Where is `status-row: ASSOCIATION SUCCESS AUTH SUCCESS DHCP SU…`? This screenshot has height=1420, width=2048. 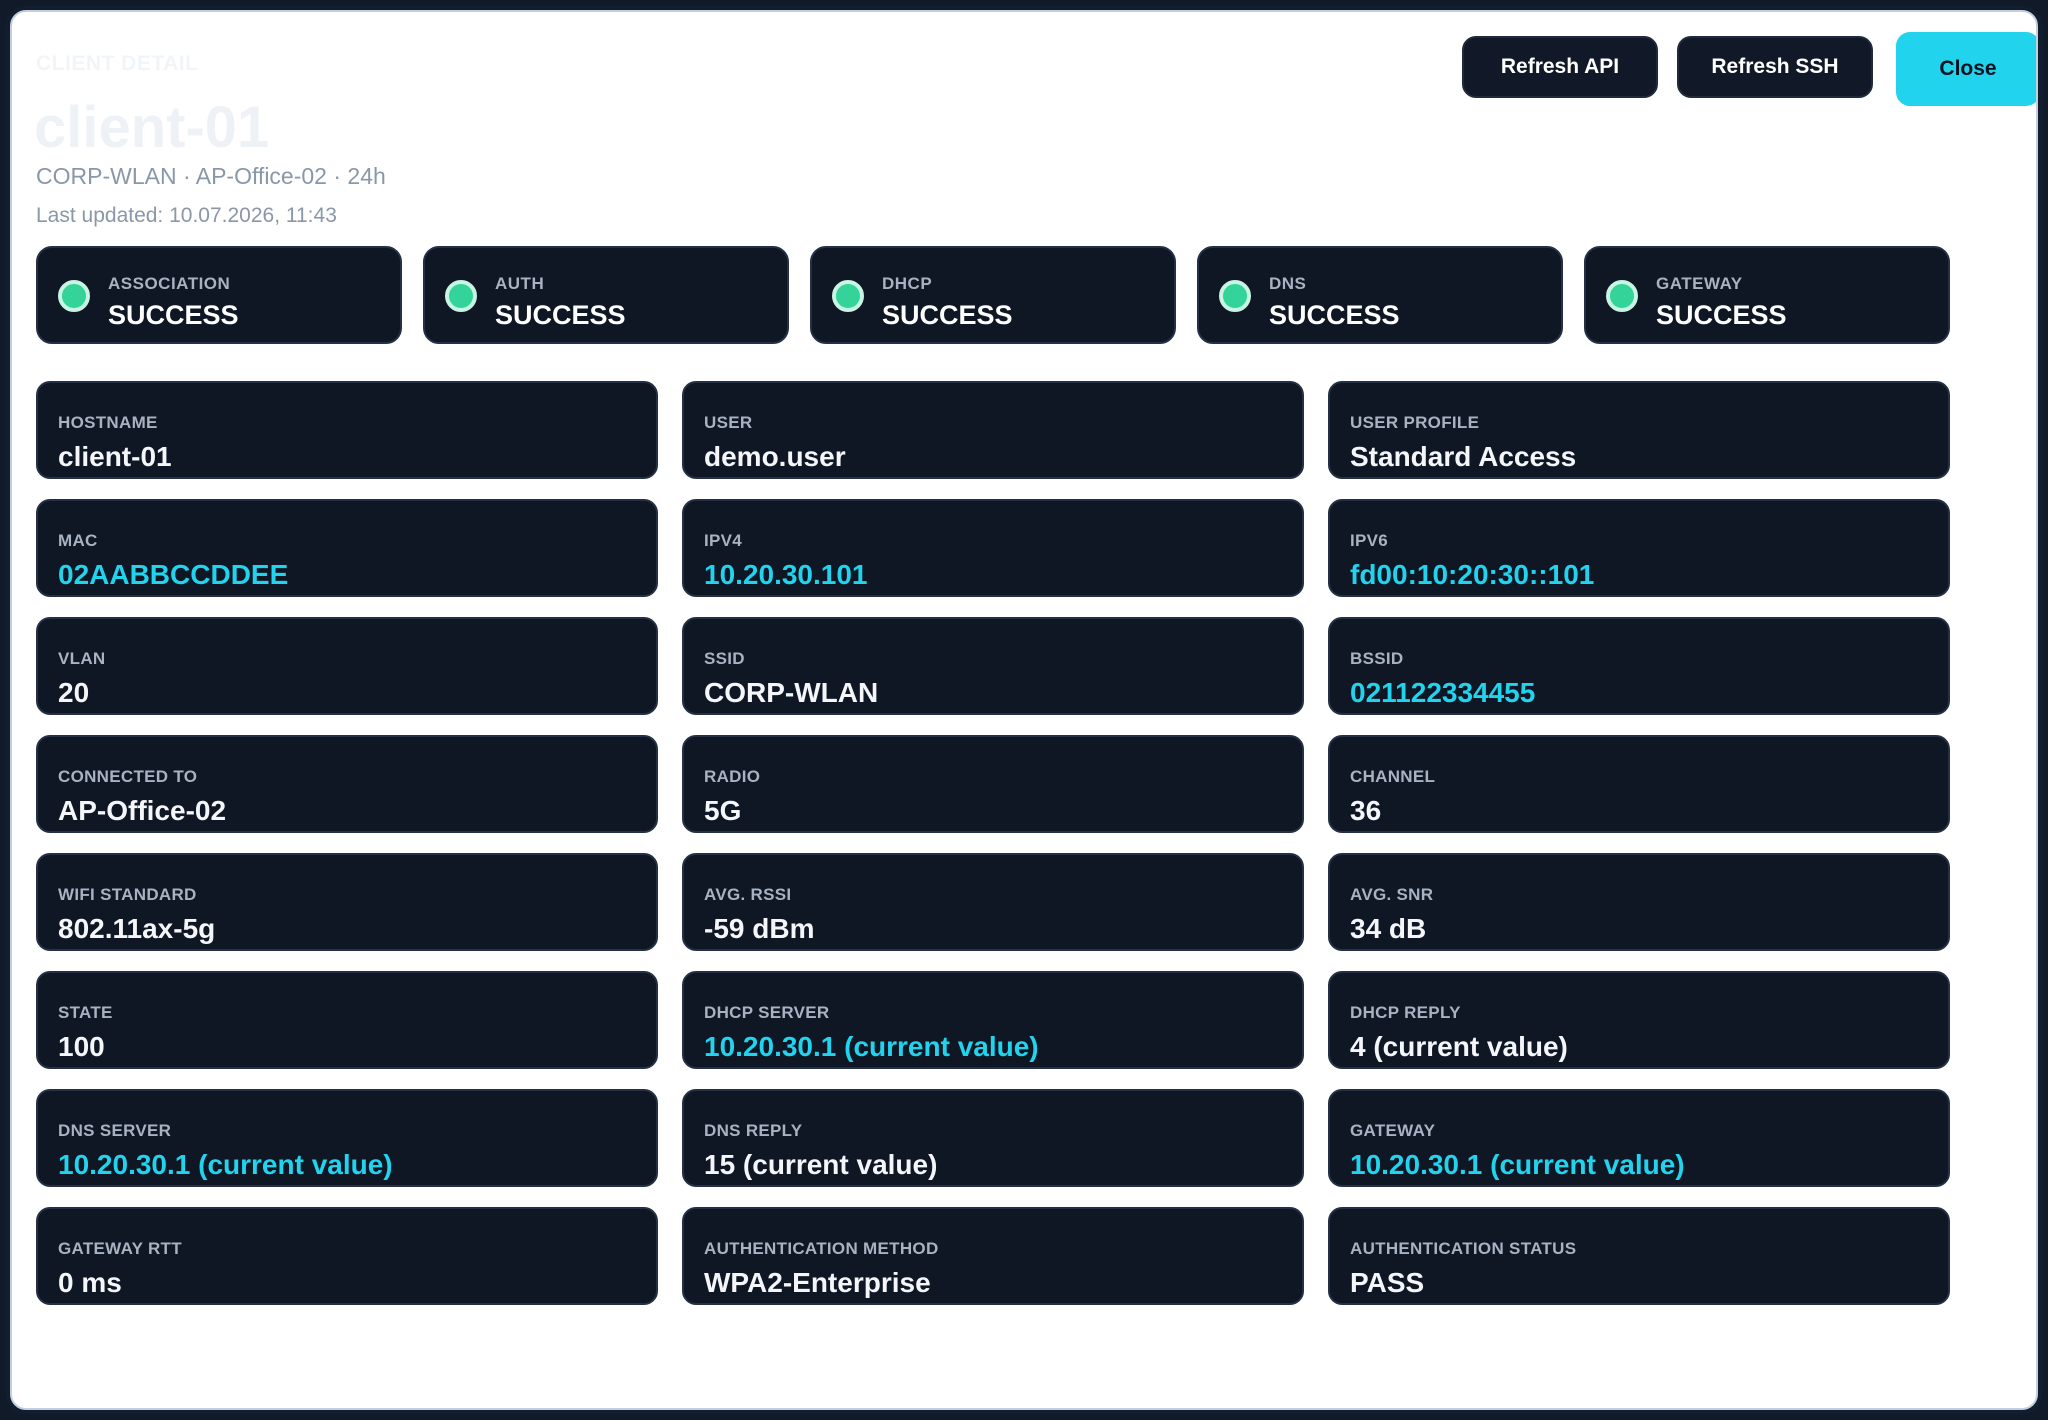 status-row: ASSOCIATION SUCCESS AUTH SUCCESS DHCP SU… is located at coordinates (993, 295).